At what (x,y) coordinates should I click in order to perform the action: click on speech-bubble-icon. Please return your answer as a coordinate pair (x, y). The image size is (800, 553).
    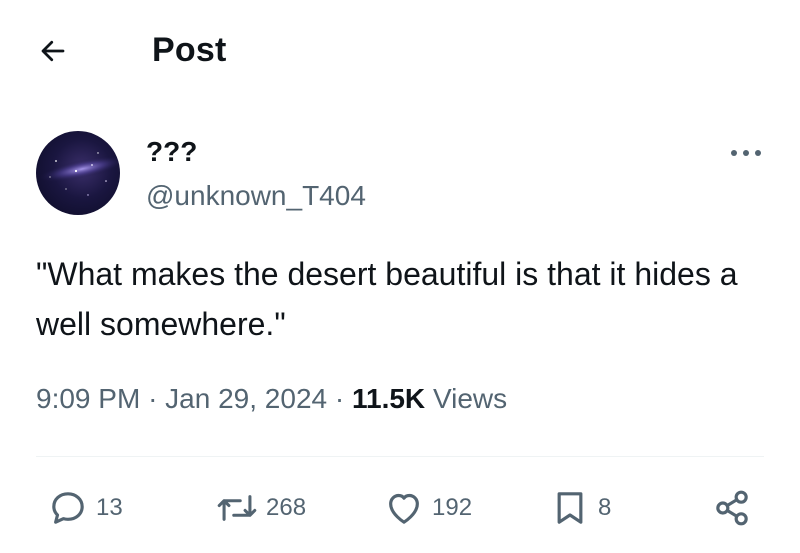
    Looking at the image, I should click on (68, 508).